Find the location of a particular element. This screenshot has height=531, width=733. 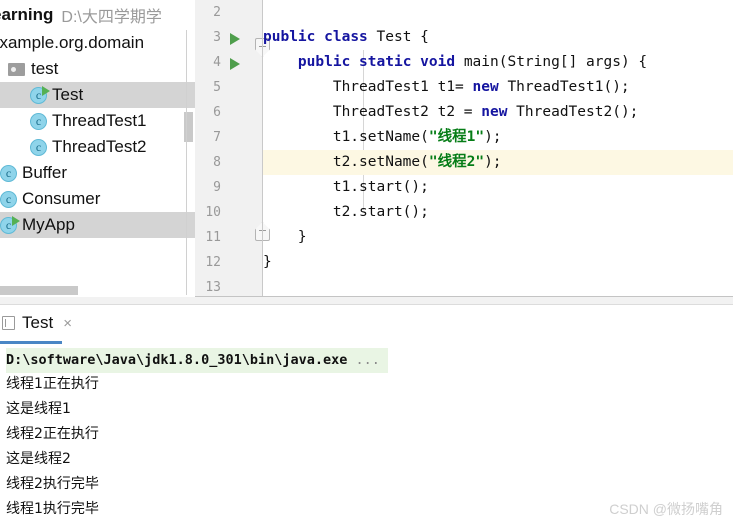

code-token: ThreadTest2 t2 = is located at coordinates (372, 112).